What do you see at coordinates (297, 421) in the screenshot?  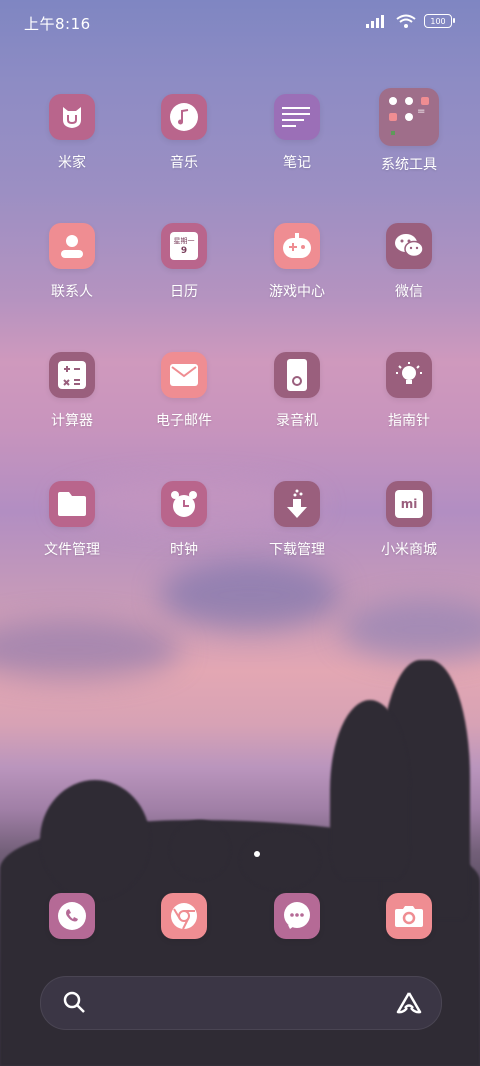 I see `app-label: 录音机` at bounding box center [297, 421].